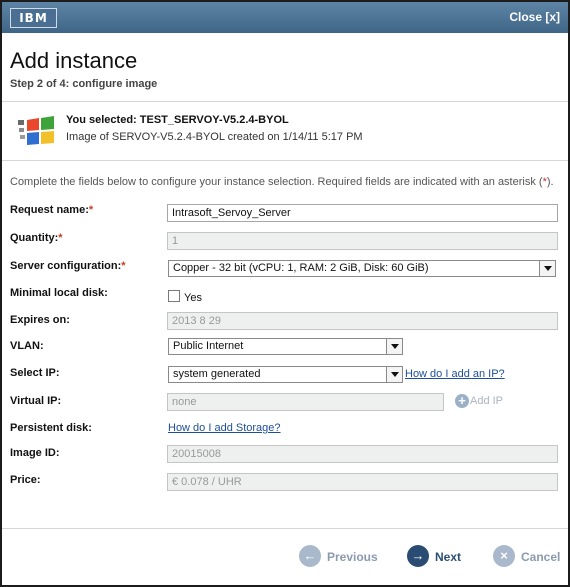  I want to click on server-configuration-label: Server configuration:*, so click(68, 266).